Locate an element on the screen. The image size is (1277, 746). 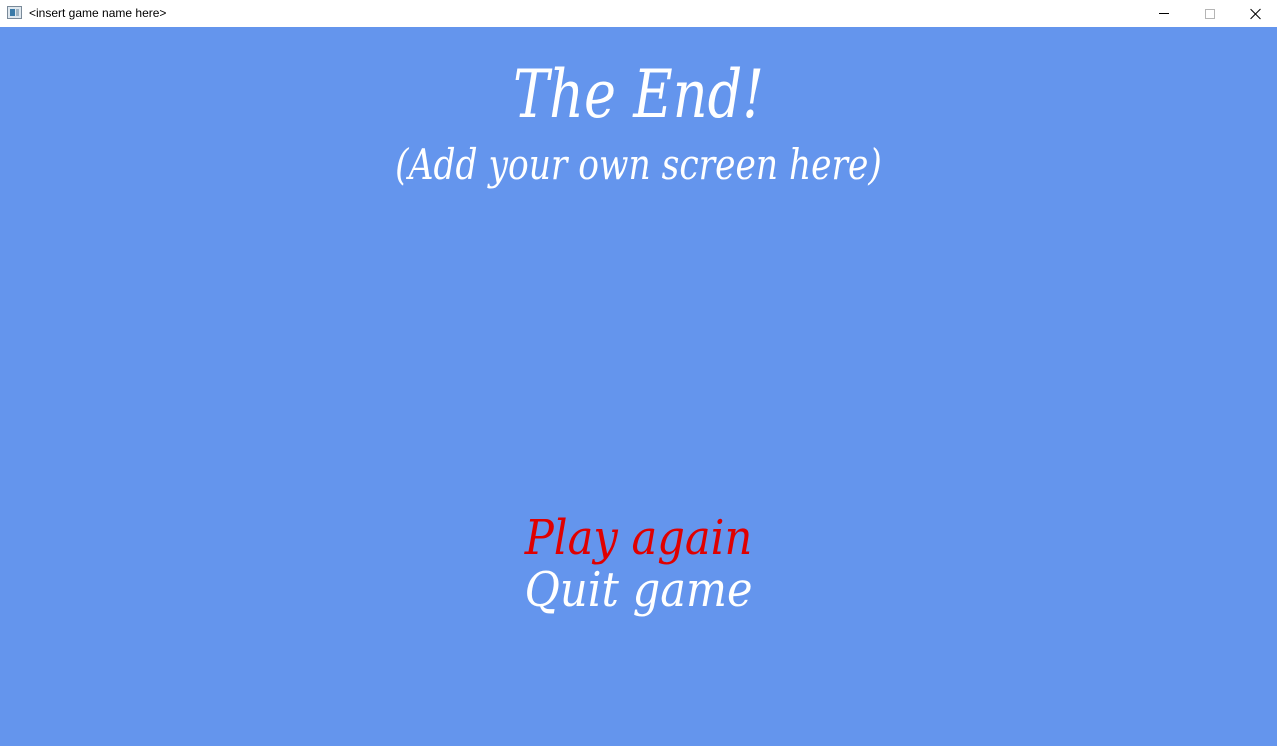
close-icon is located at coordinates (1256, 14).